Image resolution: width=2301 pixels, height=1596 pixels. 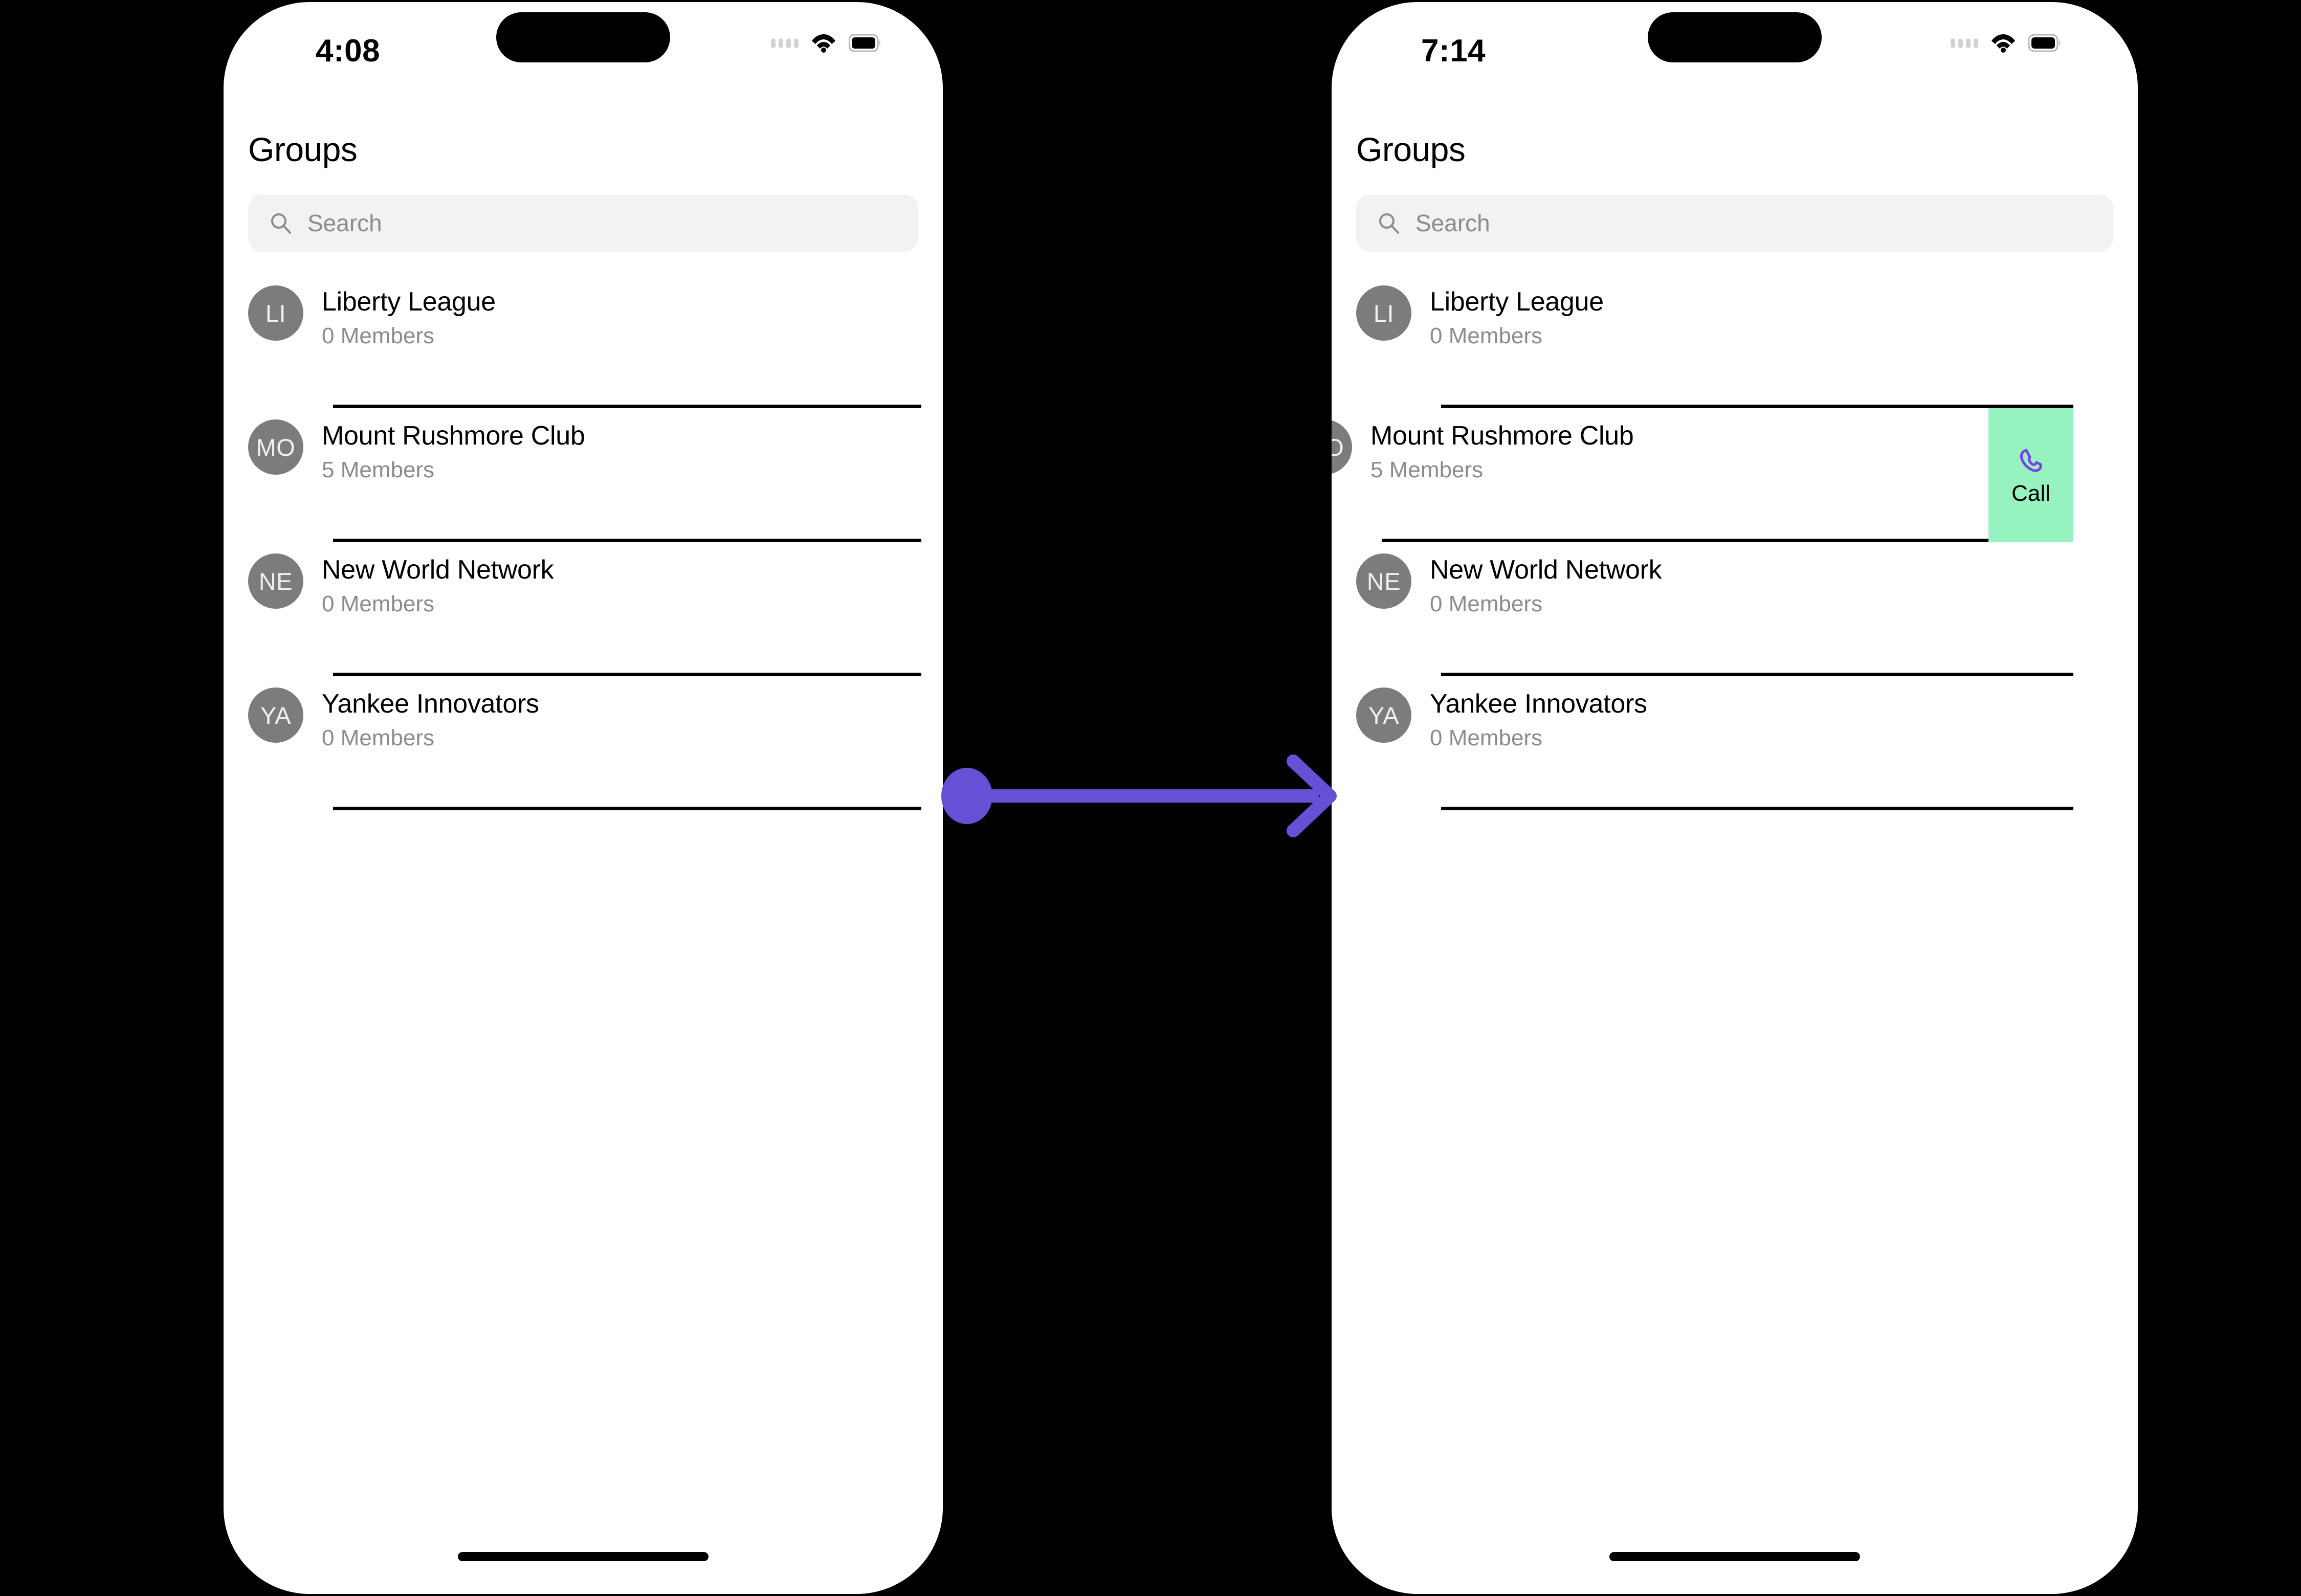 What do you see at coordinates (2031, 460) in the screenshot?
I see `phone-handset-icon` at bounding box center [2031, 460].